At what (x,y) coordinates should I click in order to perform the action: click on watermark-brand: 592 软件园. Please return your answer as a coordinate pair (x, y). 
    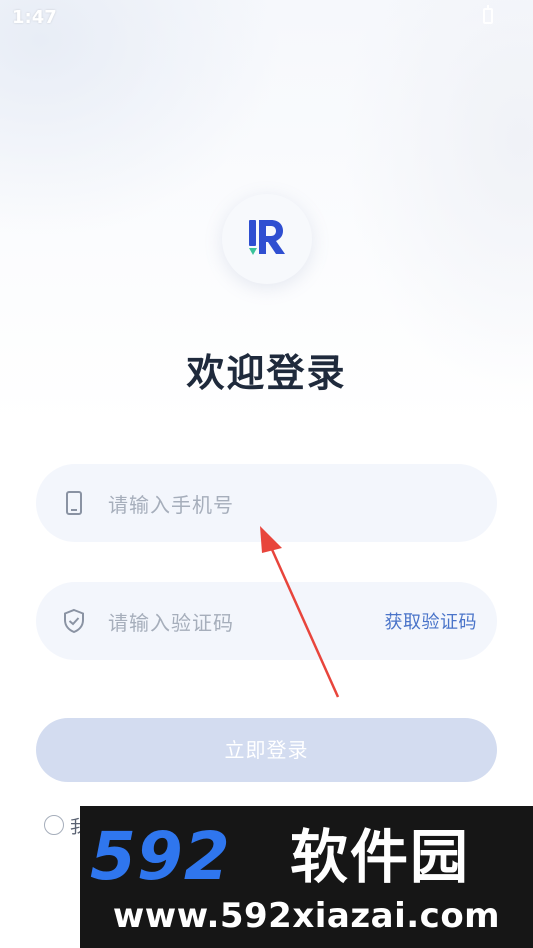
    Looking at the image, I should click on (306, 855).